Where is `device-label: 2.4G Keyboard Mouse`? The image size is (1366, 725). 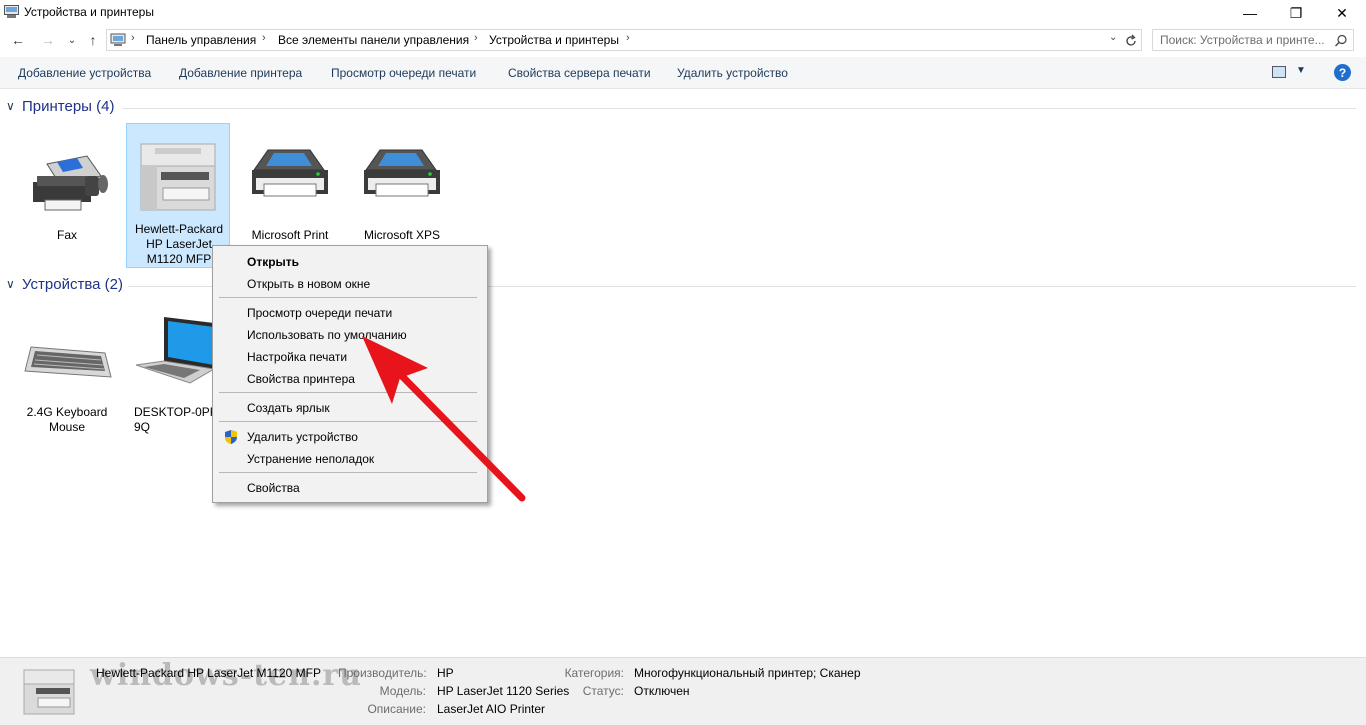 device-label: 2.4G Keyboard Mouse is located at coordinates (67, 419).